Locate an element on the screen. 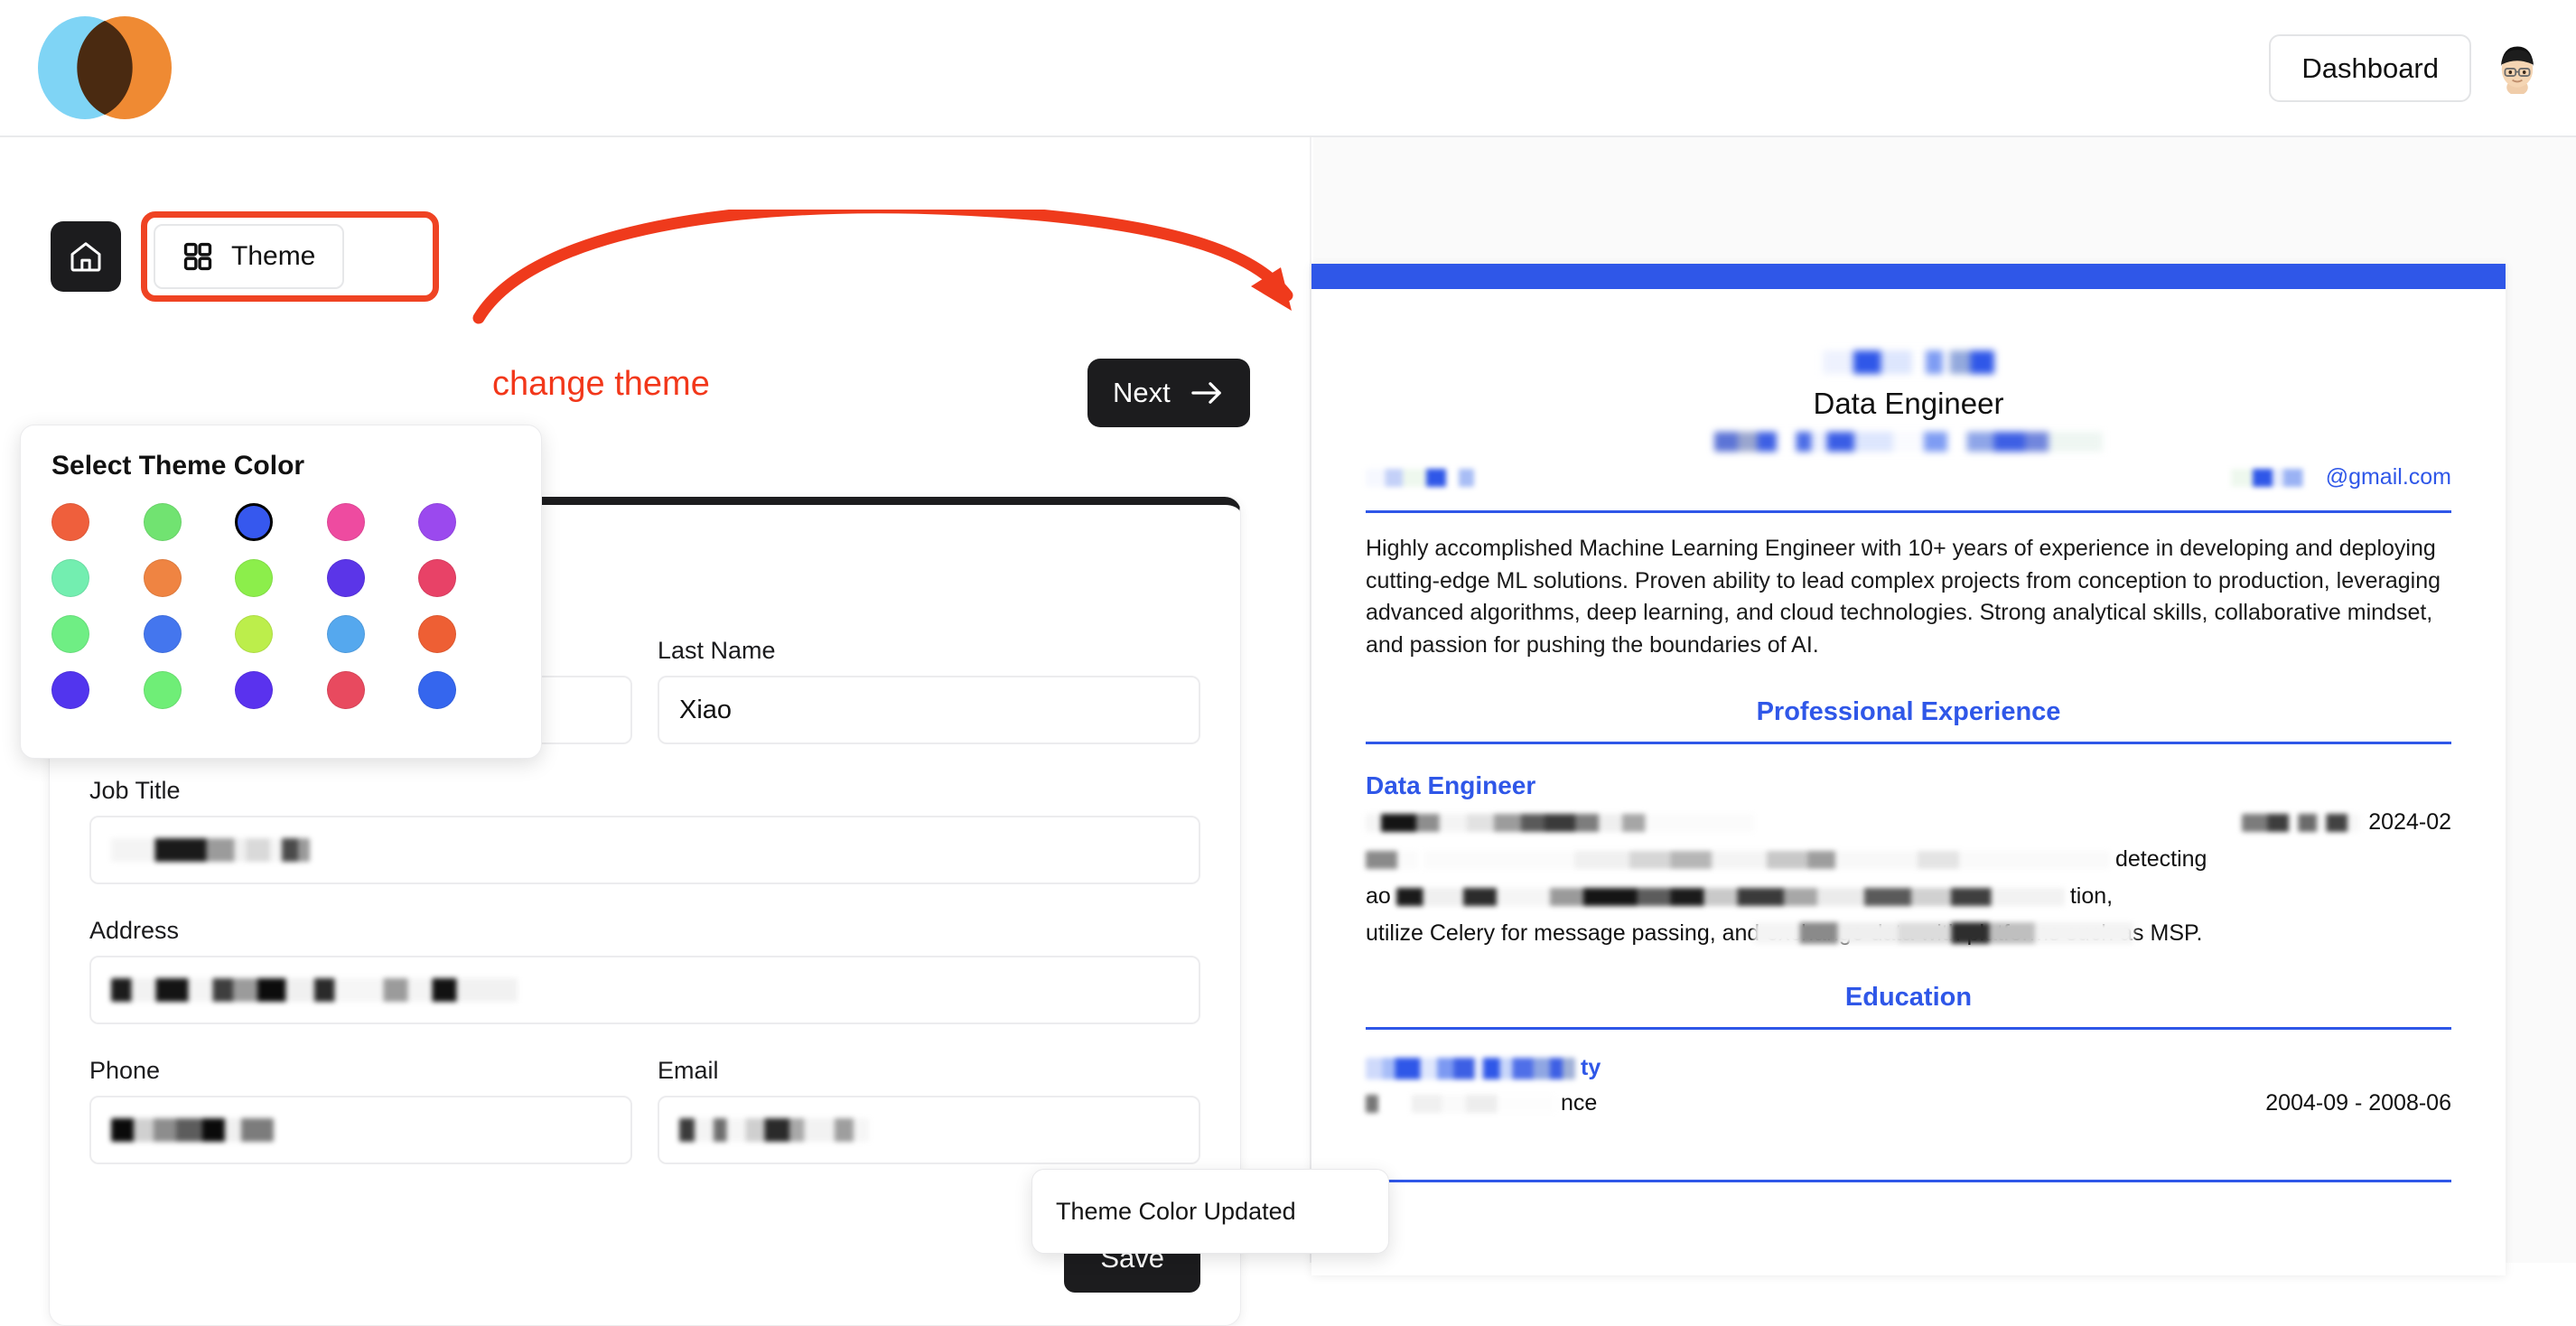  resume-section-heading-education: Education is located at coordinates (1909, 997).